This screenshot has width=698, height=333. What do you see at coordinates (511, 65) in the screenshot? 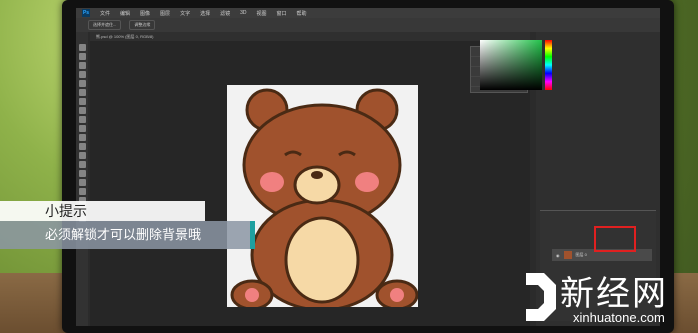
I see `color-picker-field` at bounding box center [511, 65].